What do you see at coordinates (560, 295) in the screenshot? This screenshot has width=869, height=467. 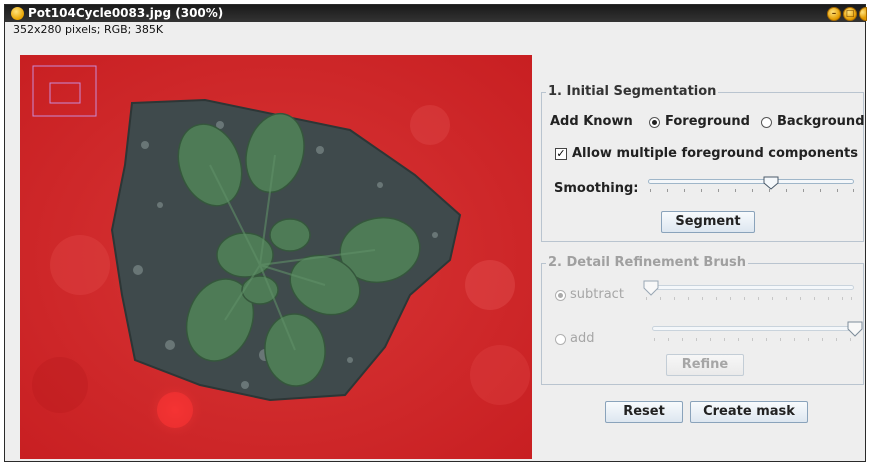 I see `subtract-radio` at bounding box center [560, 295].